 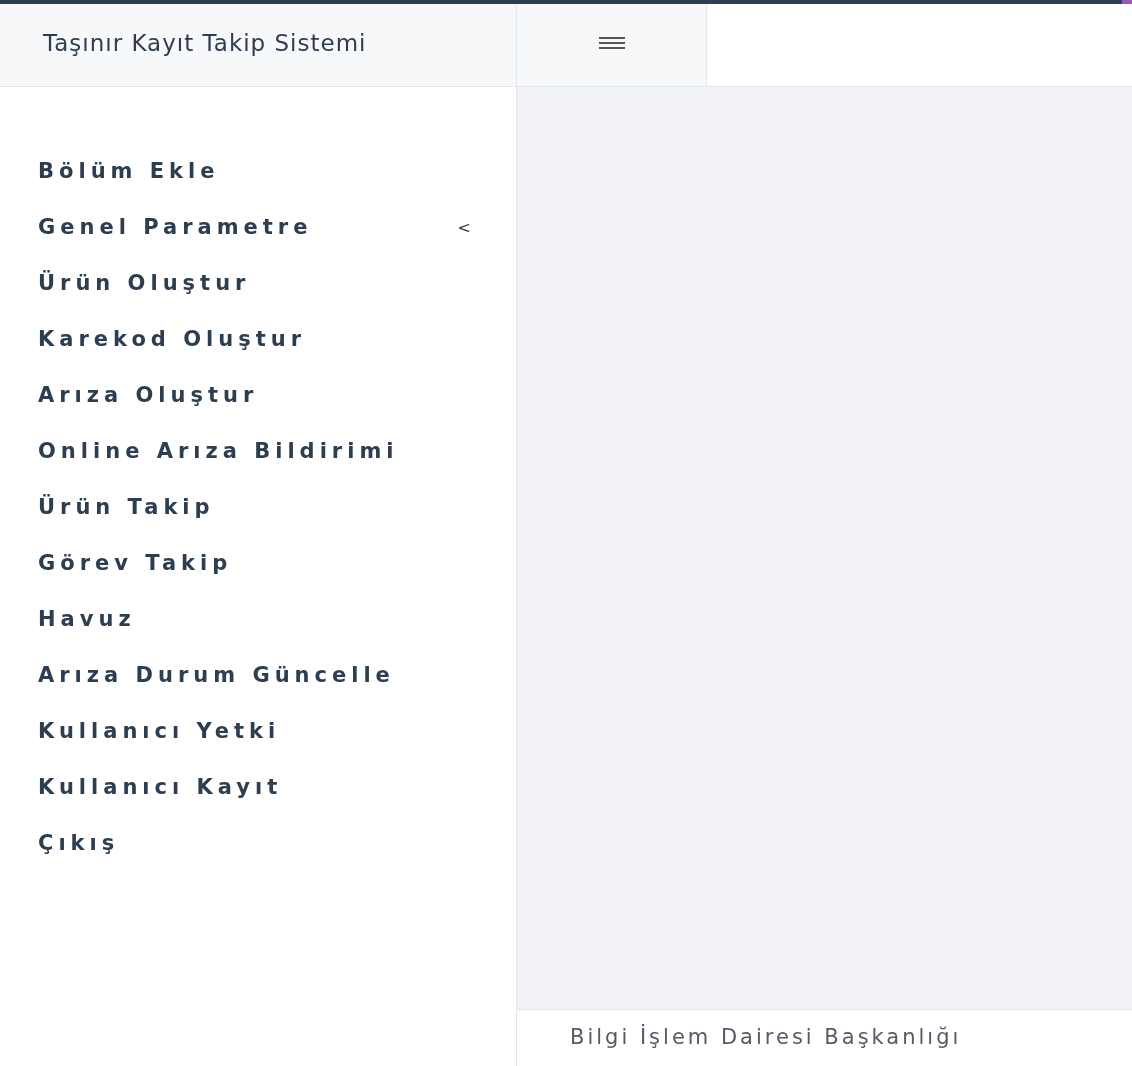 I want to click on menu-icon, so click(x=611, y=43).